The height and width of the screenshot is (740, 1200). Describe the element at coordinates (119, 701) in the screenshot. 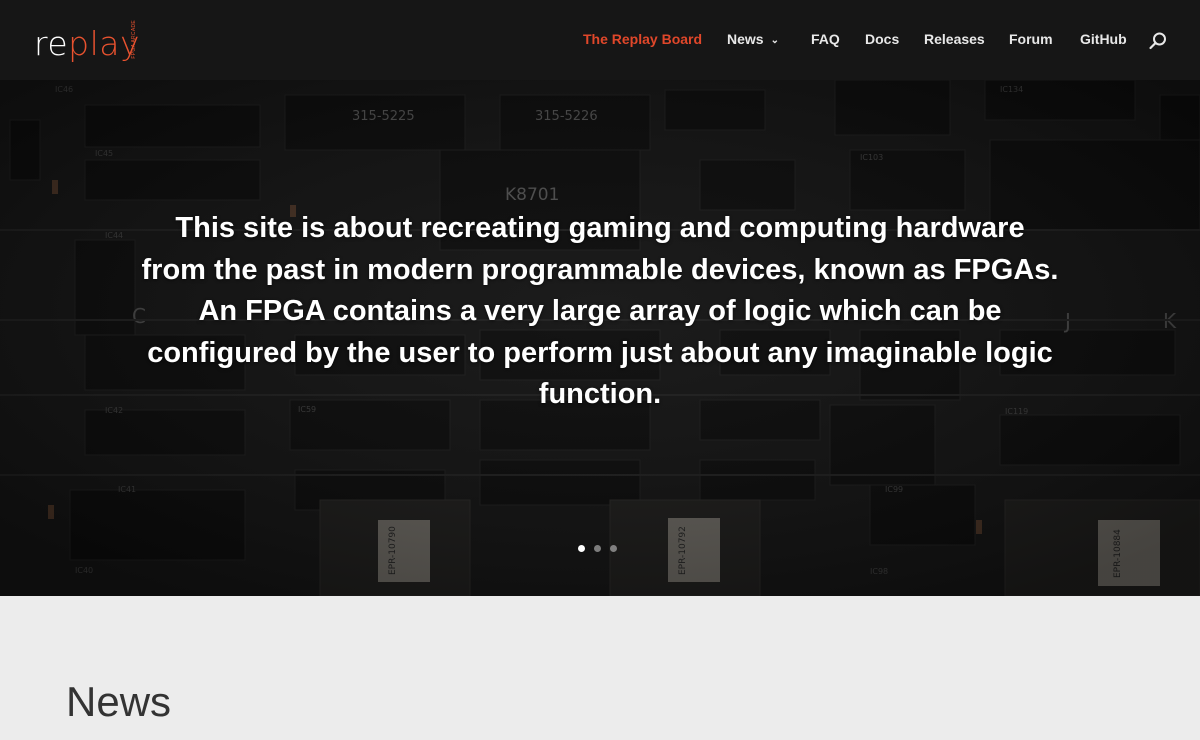

I see `news-section-title: News` at that location.